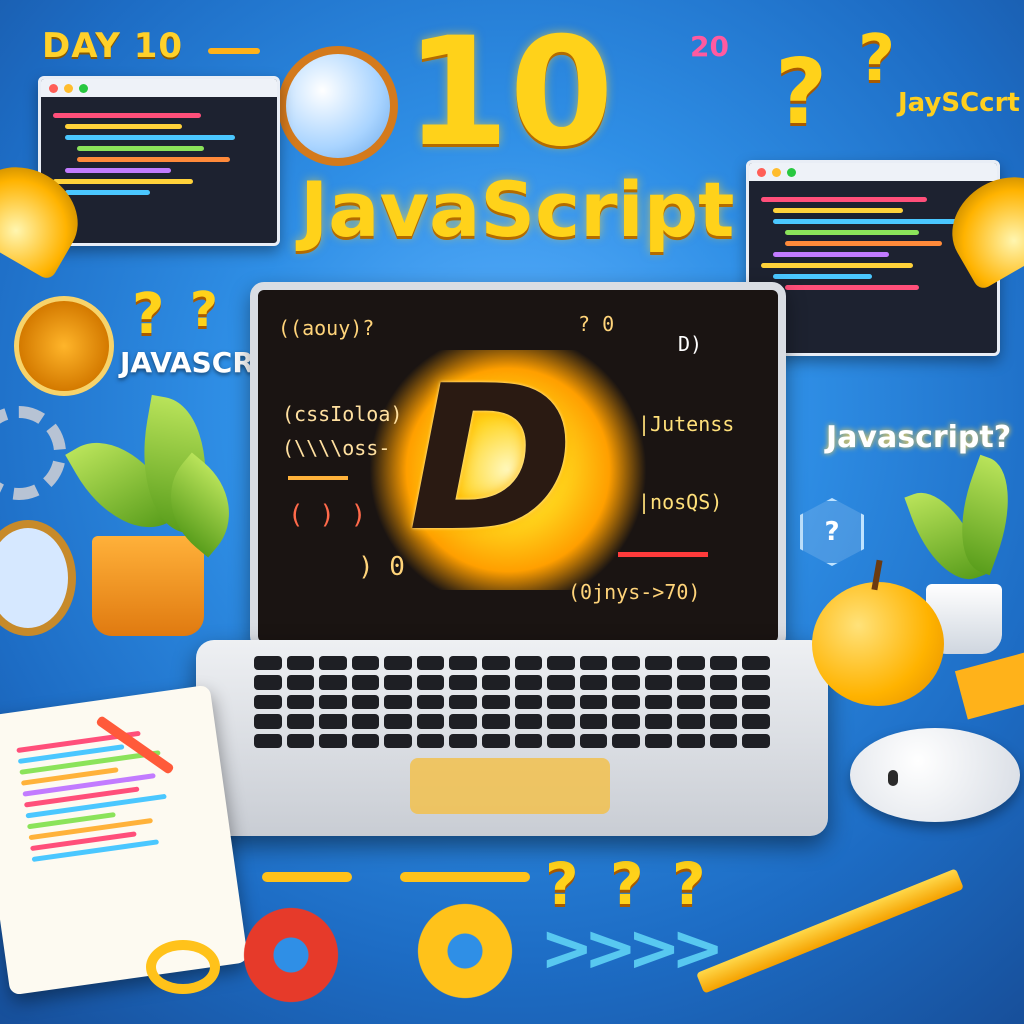 This screenshot has height=1024, width=1024. Describe the element at coordinates (512, 702) in the screenshot. I see `keyboard` at that location.